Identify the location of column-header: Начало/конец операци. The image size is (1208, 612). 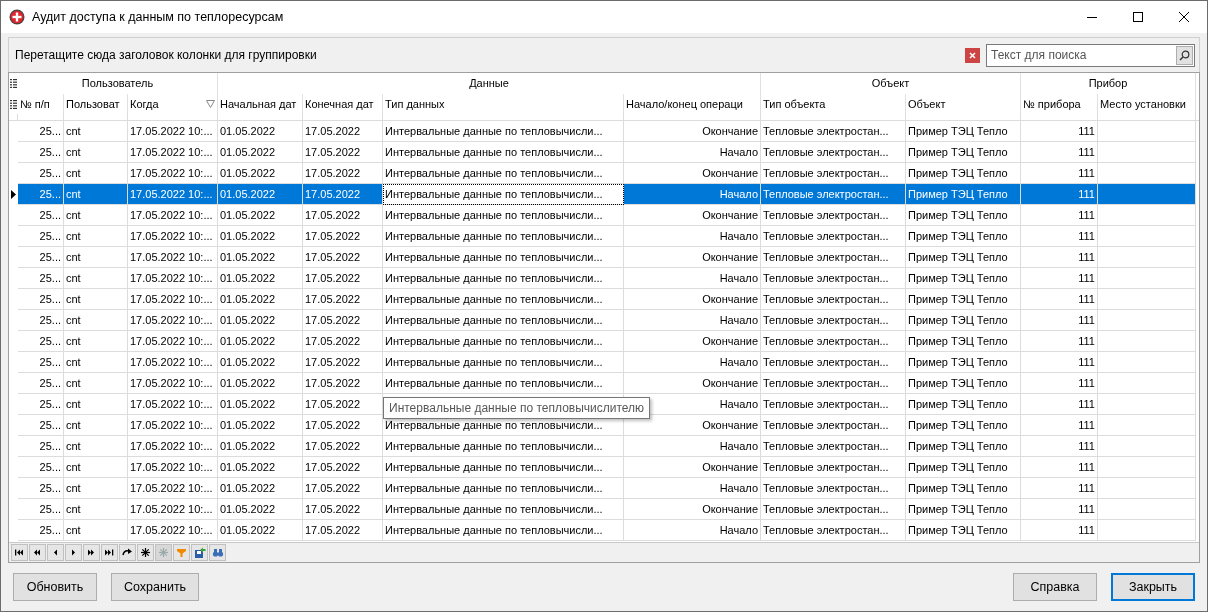
(692, 104).